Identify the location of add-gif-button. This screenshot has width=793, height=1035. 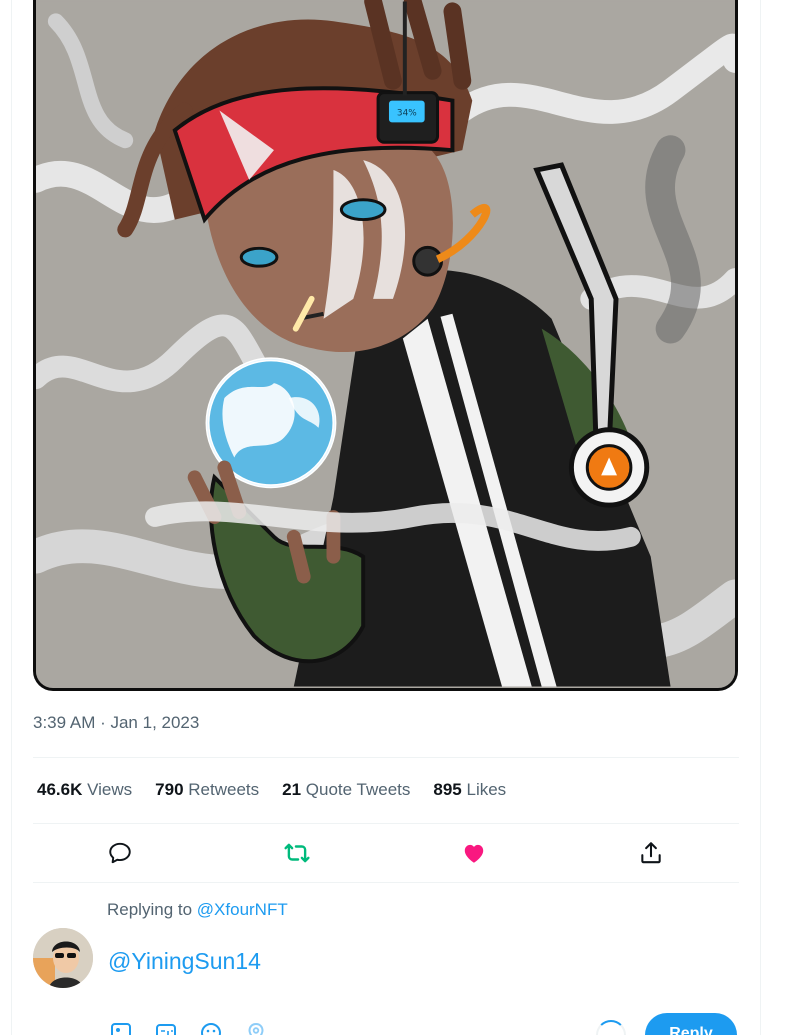
(166, 1028).